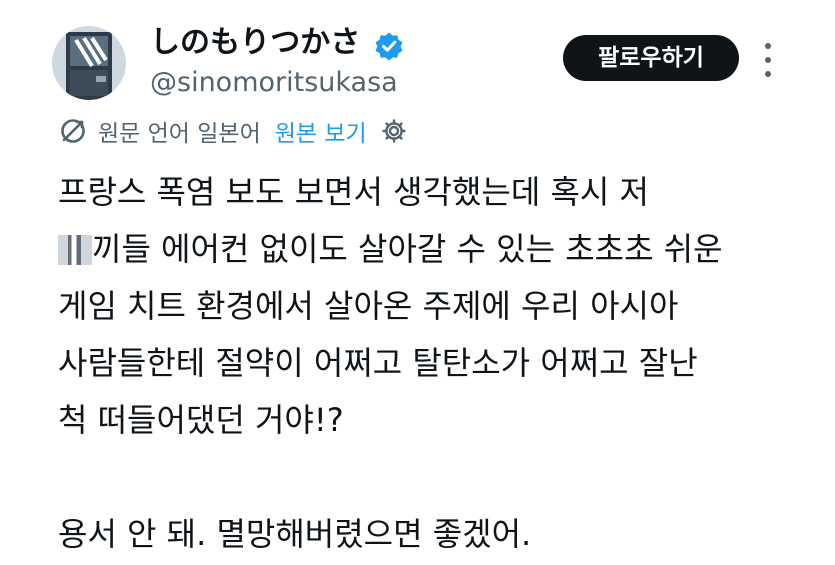  What do you see at coordinates (768, 60) in the screenshot?
I see `more-vertical-icon` at bounding box center [768, 60].